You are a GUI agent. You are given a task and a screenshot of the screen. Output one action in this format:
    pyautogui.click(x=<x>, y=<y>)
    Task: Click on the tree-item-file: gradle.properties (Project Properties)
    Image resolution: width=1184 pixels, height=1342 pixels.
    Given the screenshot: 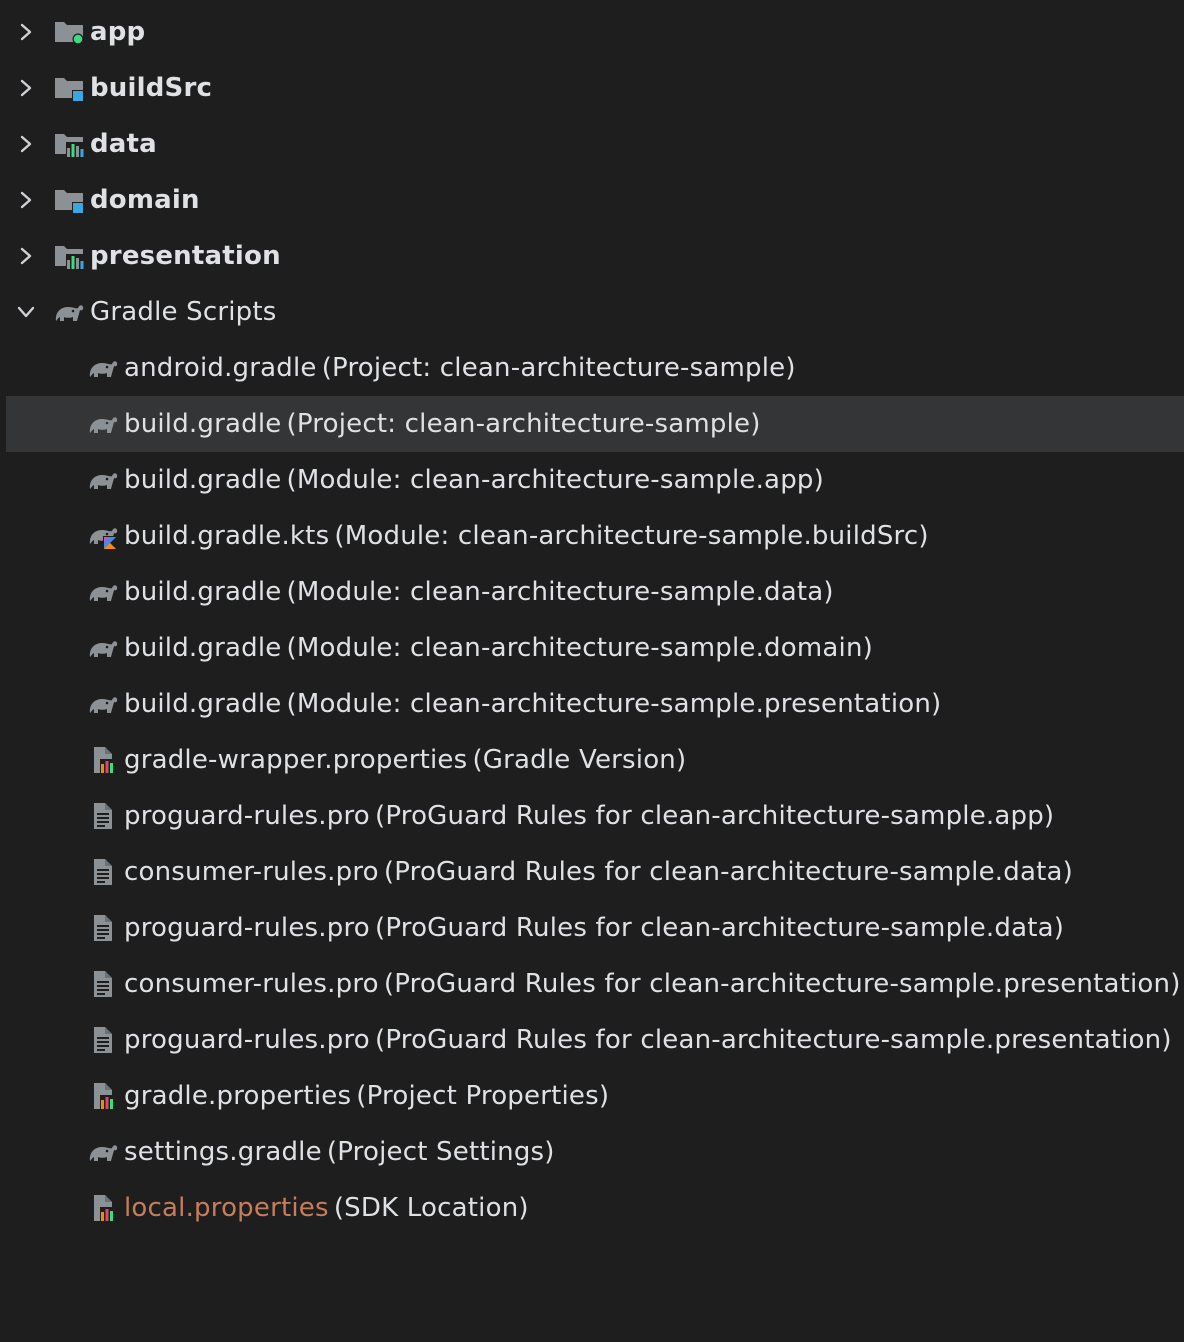 What is the action you would take?
    pyautogui.click(x=592, y=1096)
    